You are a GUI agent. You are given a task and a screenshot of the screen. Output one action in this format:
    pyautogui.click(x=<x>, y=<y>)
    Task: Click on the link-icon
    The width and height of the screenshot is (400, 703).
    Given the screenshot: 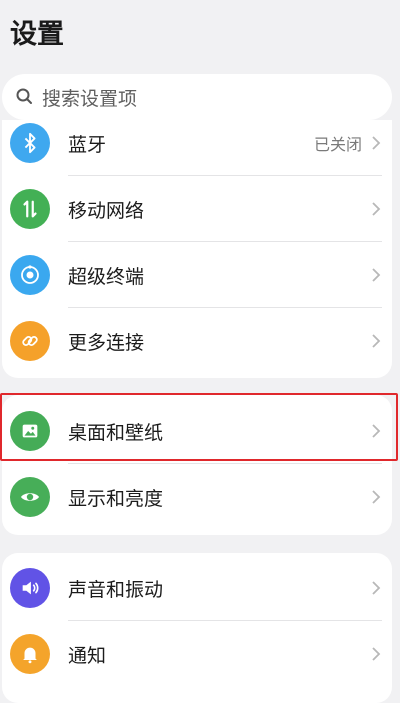 What is the action you would take?
    pyautogui.click(x=30, y=341)
    